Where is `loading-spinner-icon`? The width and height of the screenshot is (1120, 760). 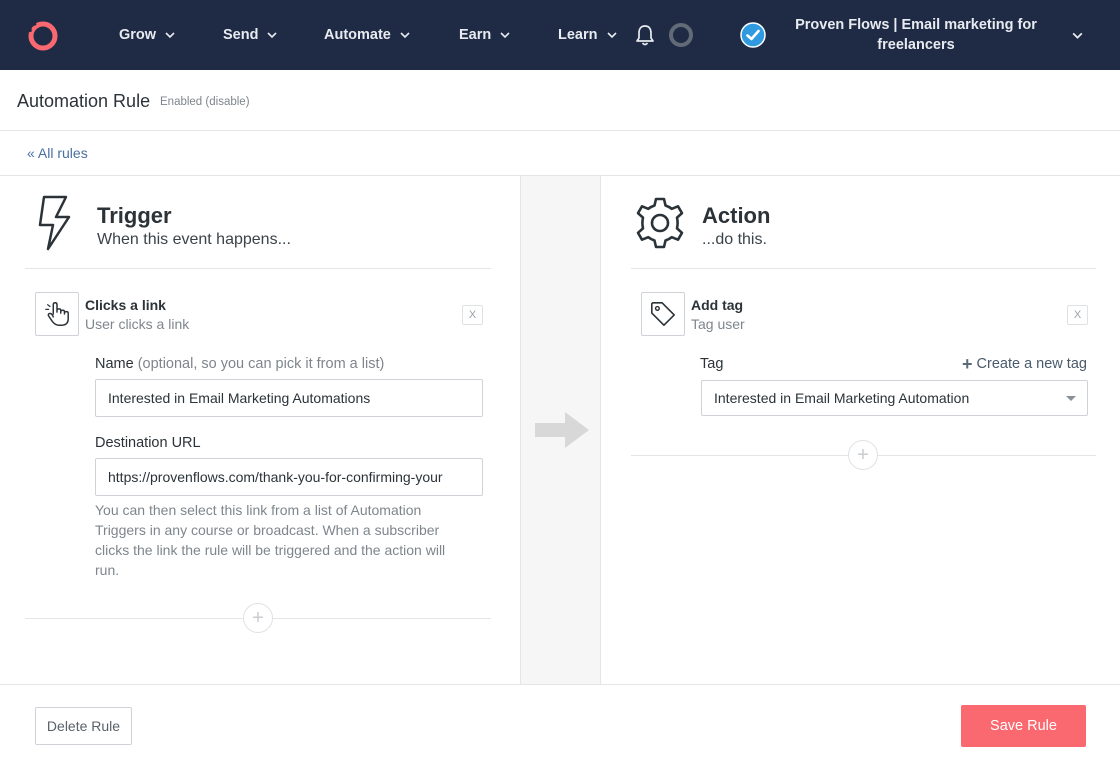 loading-spinner-icon is located at coordinates (681, 35).